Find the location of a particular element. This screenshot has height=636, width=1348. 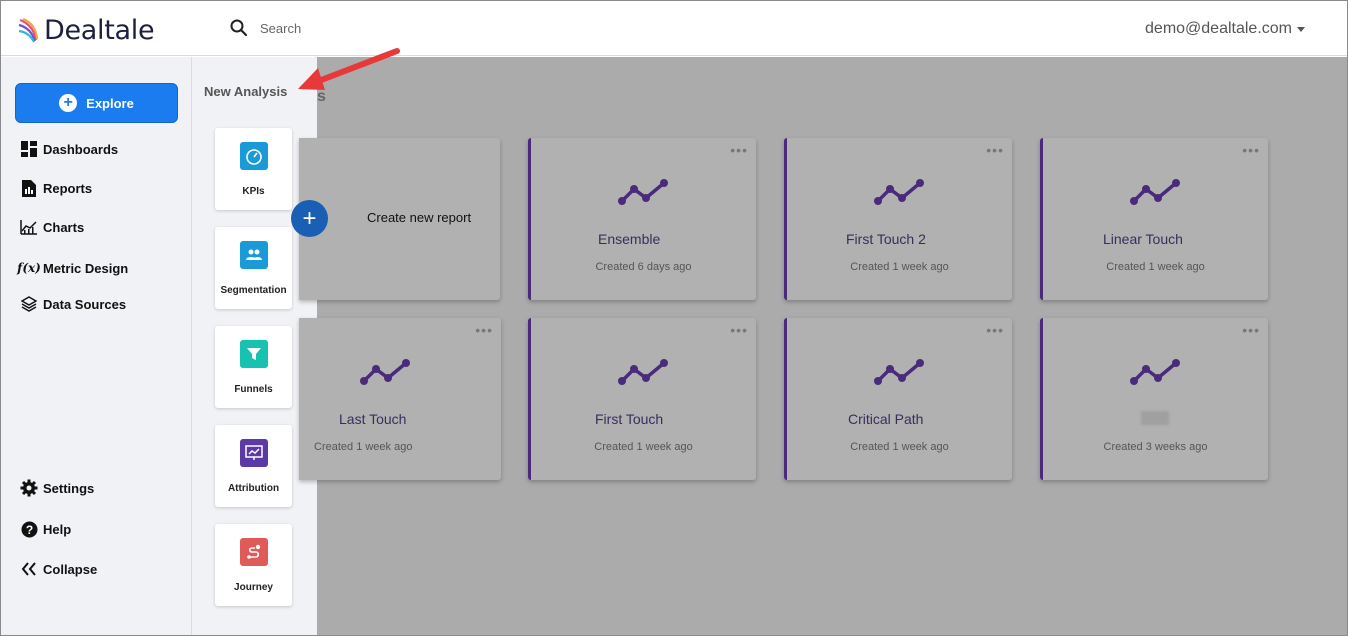

people-icon is located at coordinates (253, 255).